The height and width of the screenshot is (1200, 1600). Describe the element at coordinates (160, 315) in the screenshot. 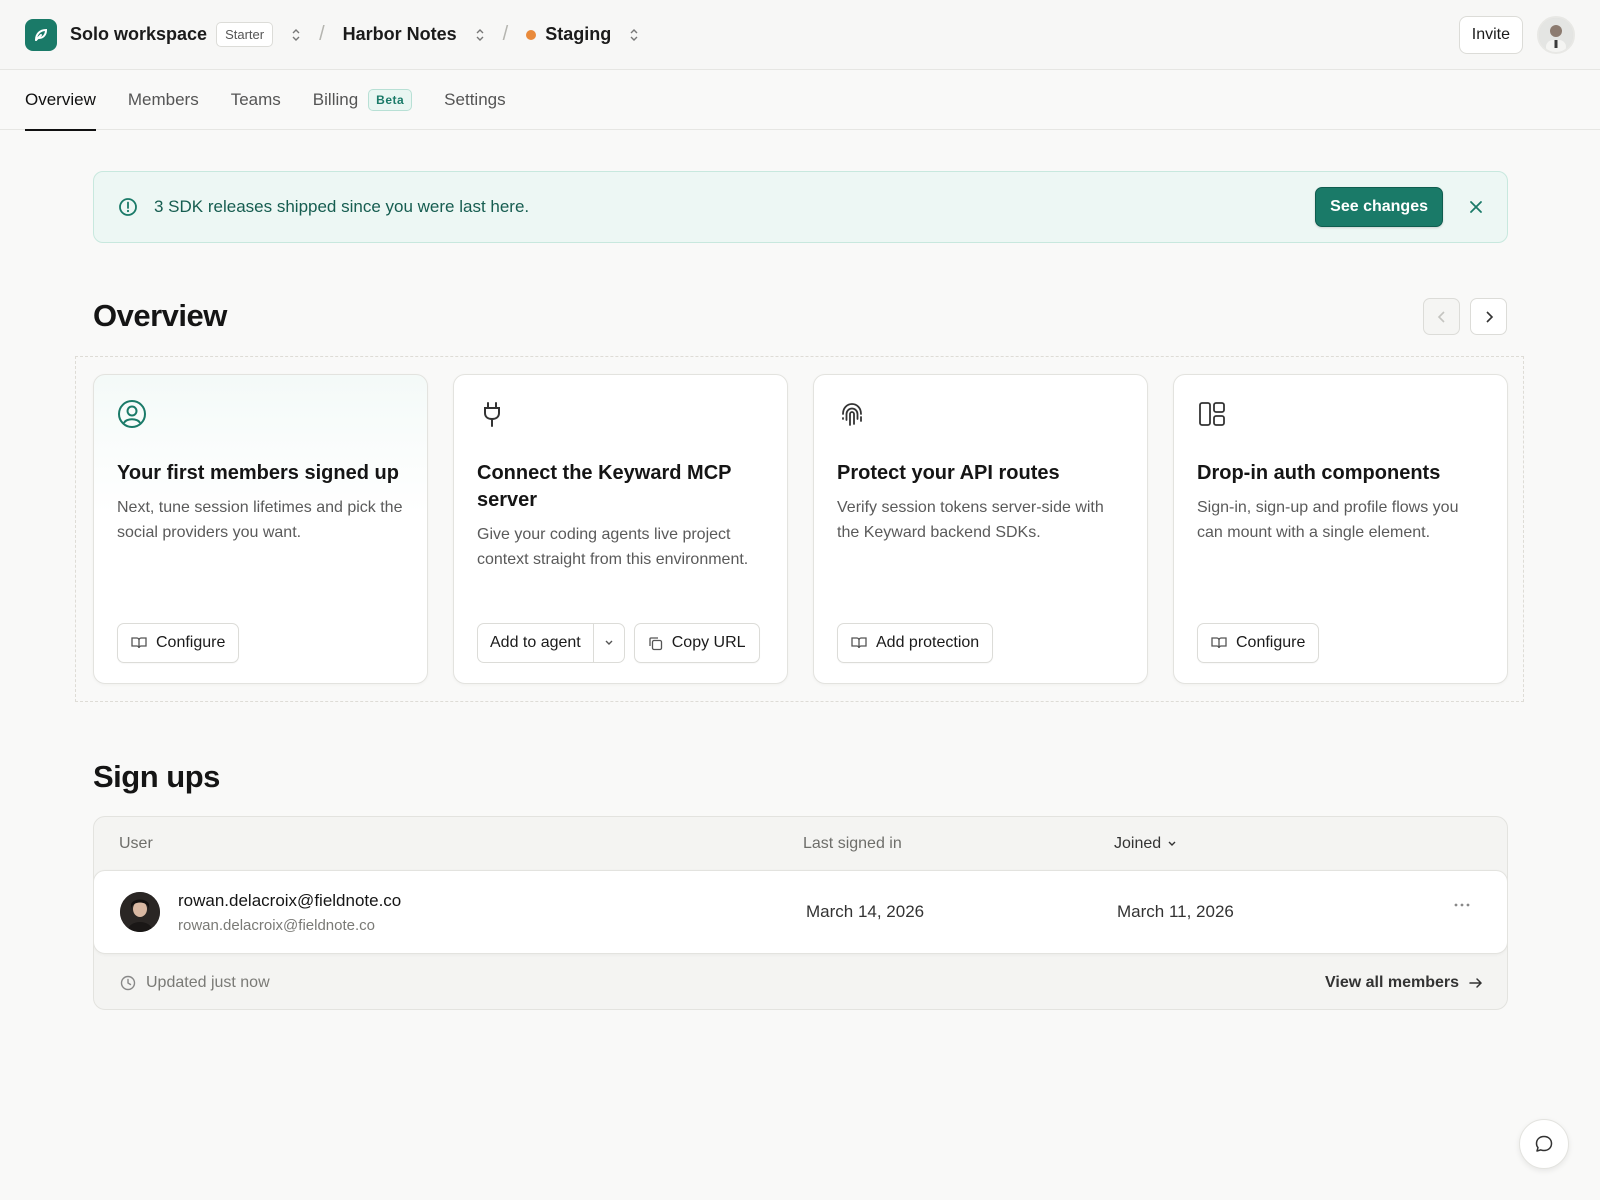

I see `overview-title: Overview` at that location.